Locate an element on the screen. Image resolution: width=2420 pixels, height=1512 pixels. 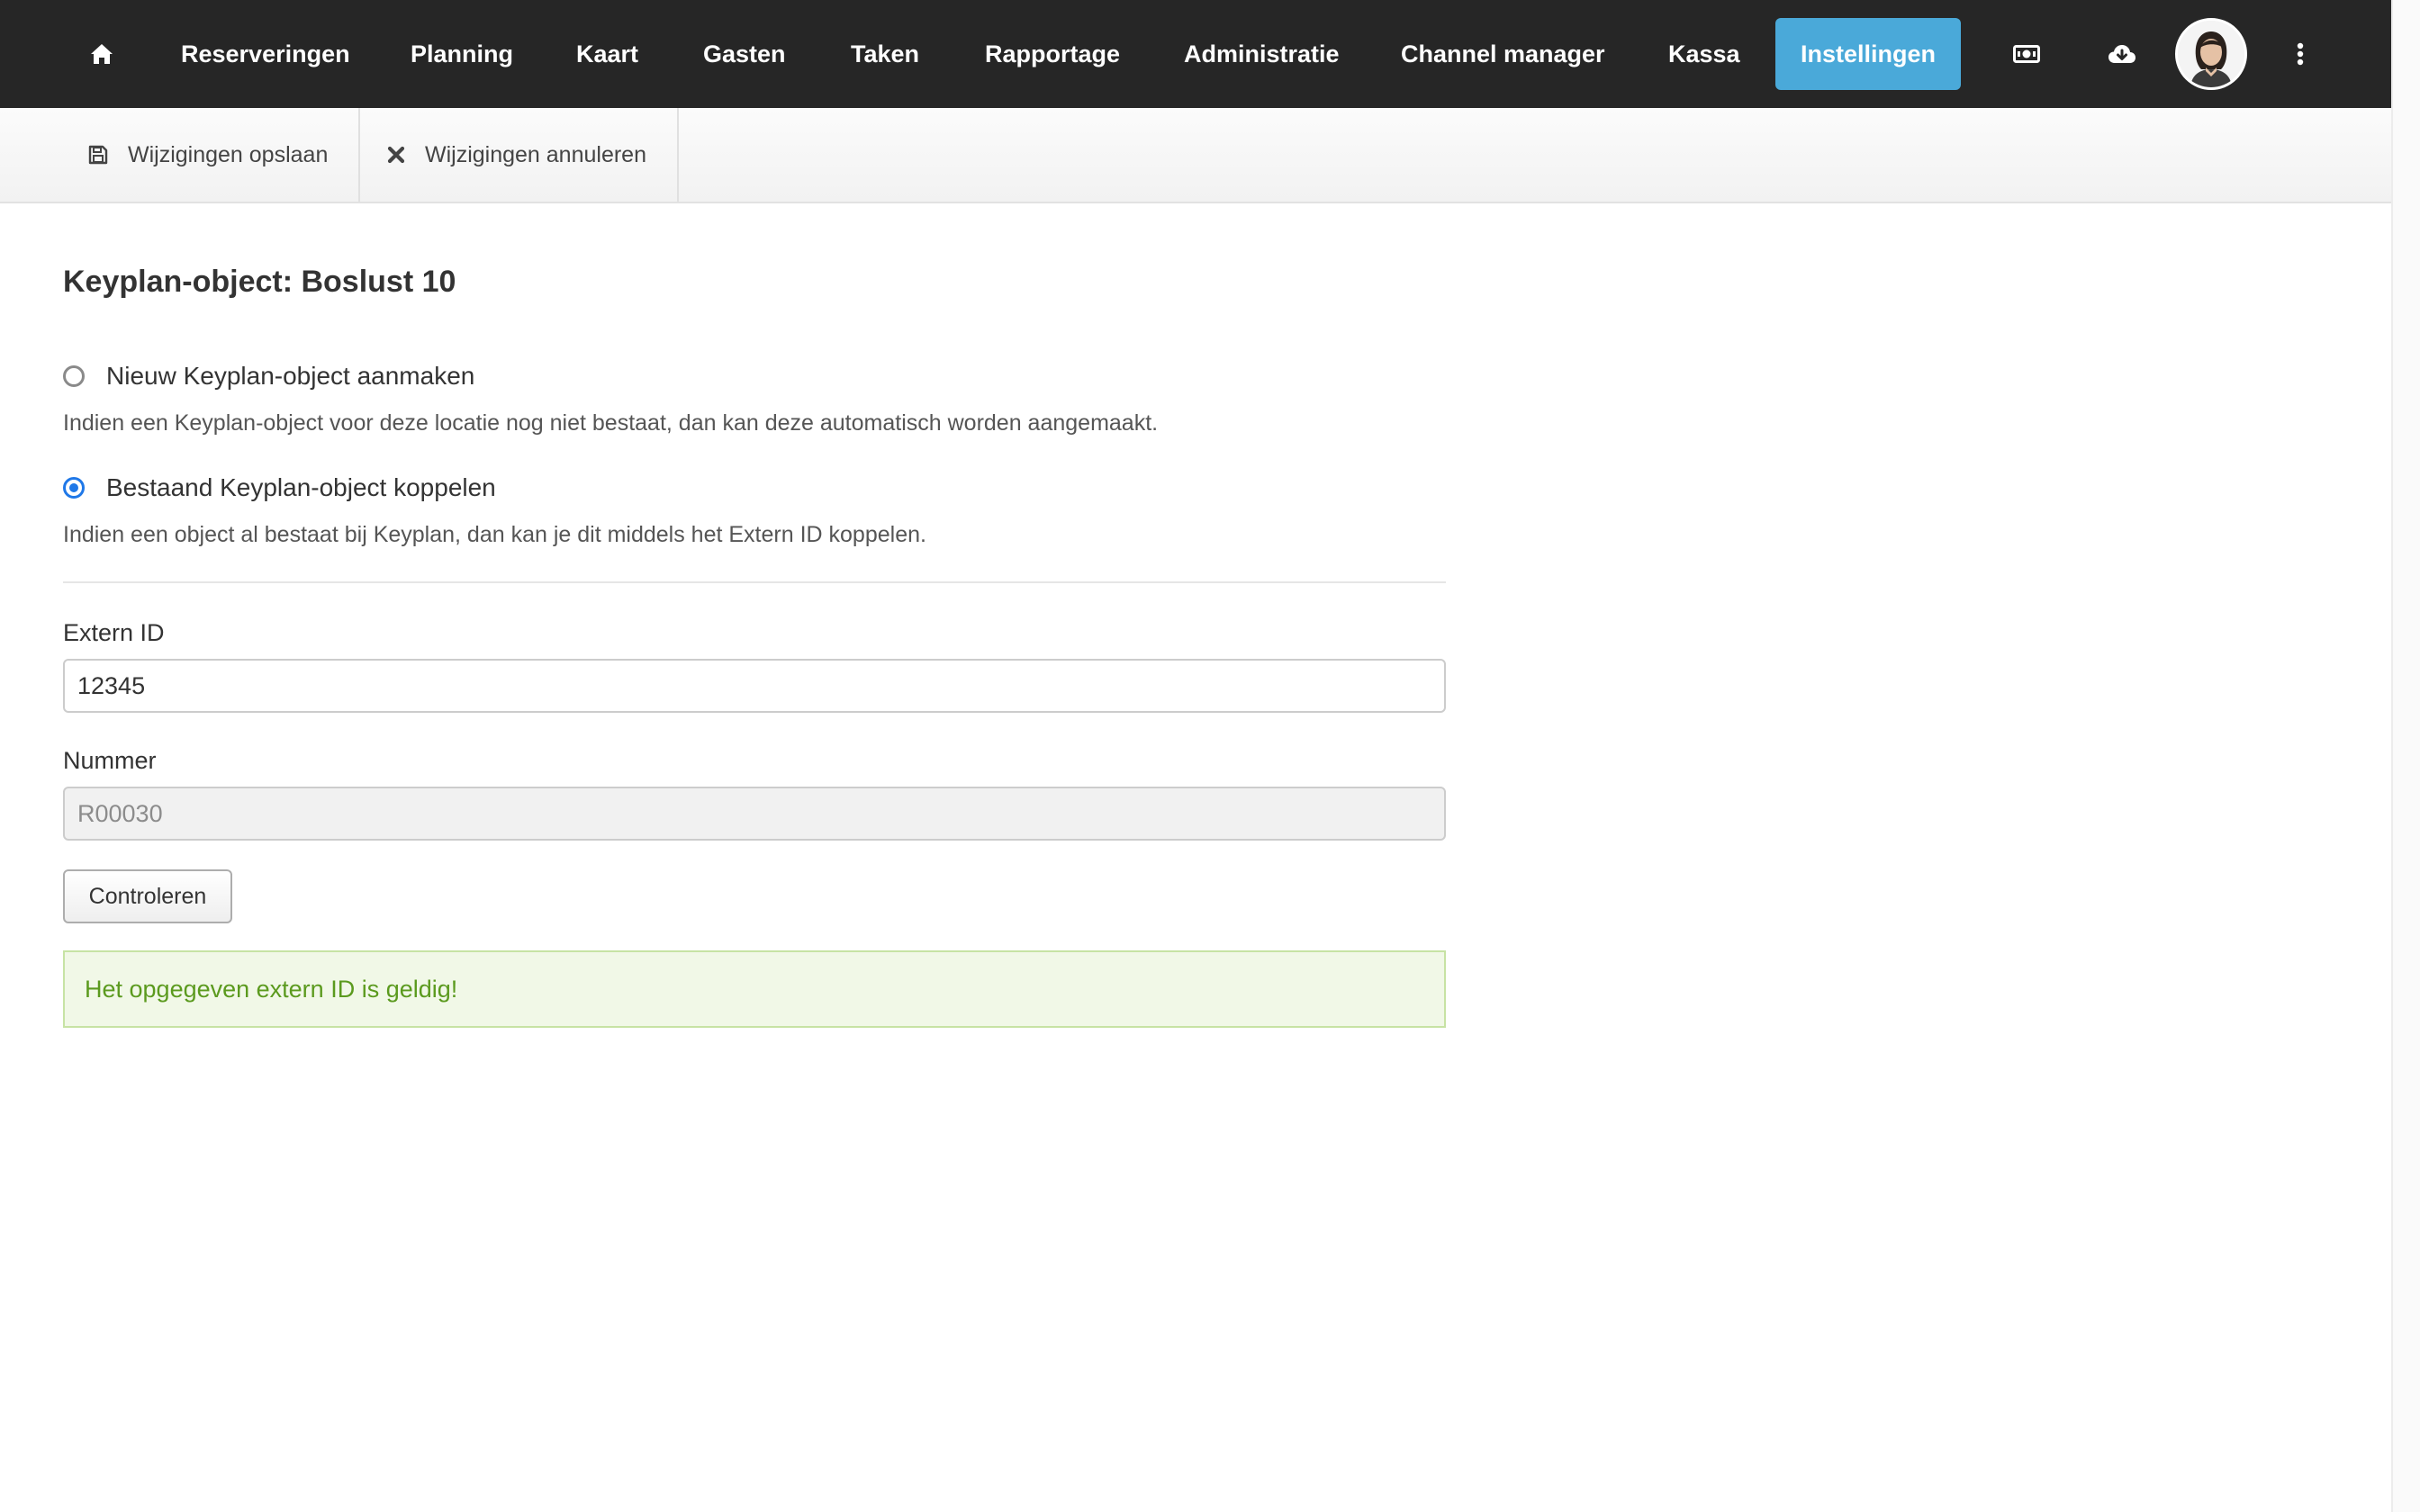
radio-label: Bestaand Keyplan-object koppelen is located at coordinates (301, 487).